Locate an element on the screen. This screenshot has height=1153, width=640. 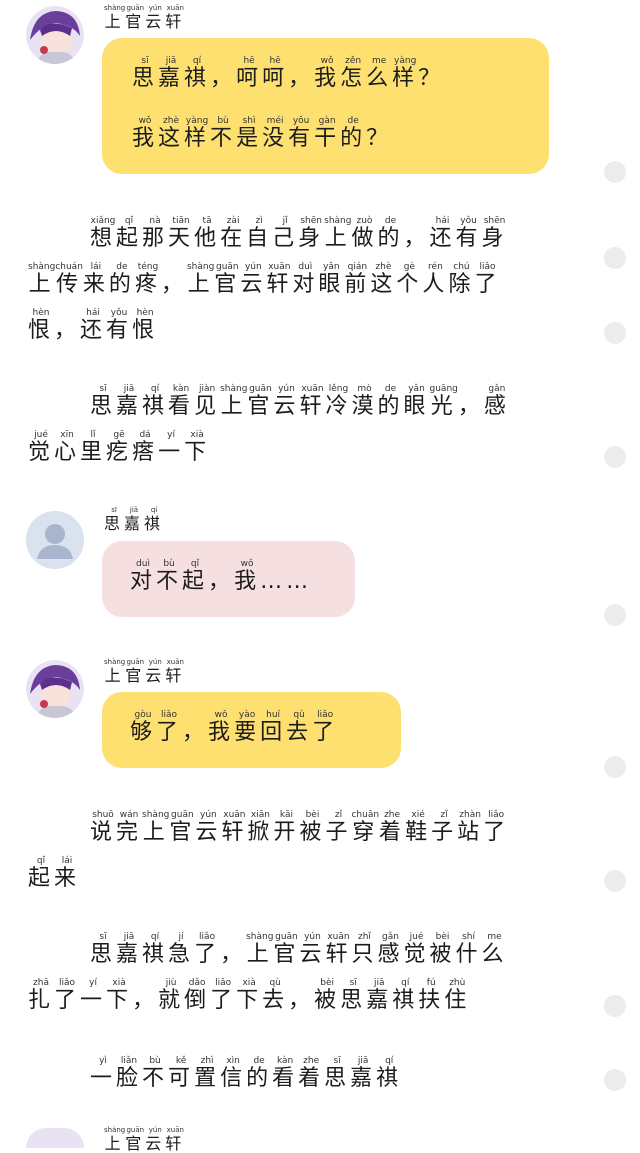
speaker-name-shangguan-3: 上shàng官guān云yún轩xuān is located at coordinates (144, 1139).